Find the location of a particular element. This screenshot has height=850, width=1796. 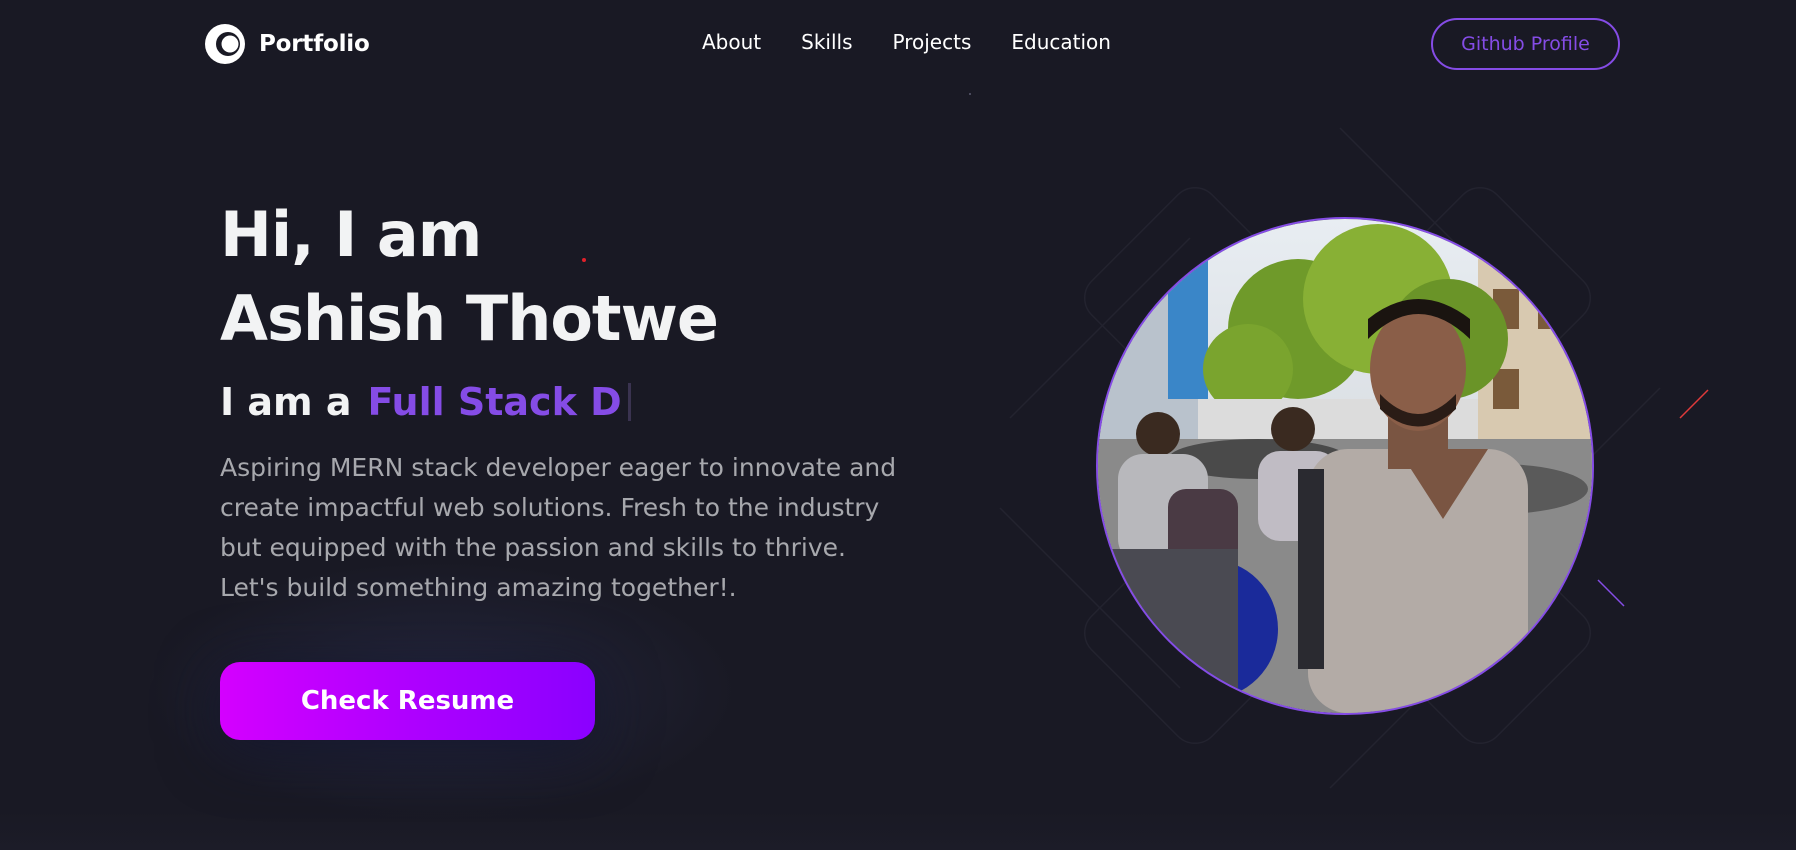

logo: Portfolio is located at coordinates (286, 44).